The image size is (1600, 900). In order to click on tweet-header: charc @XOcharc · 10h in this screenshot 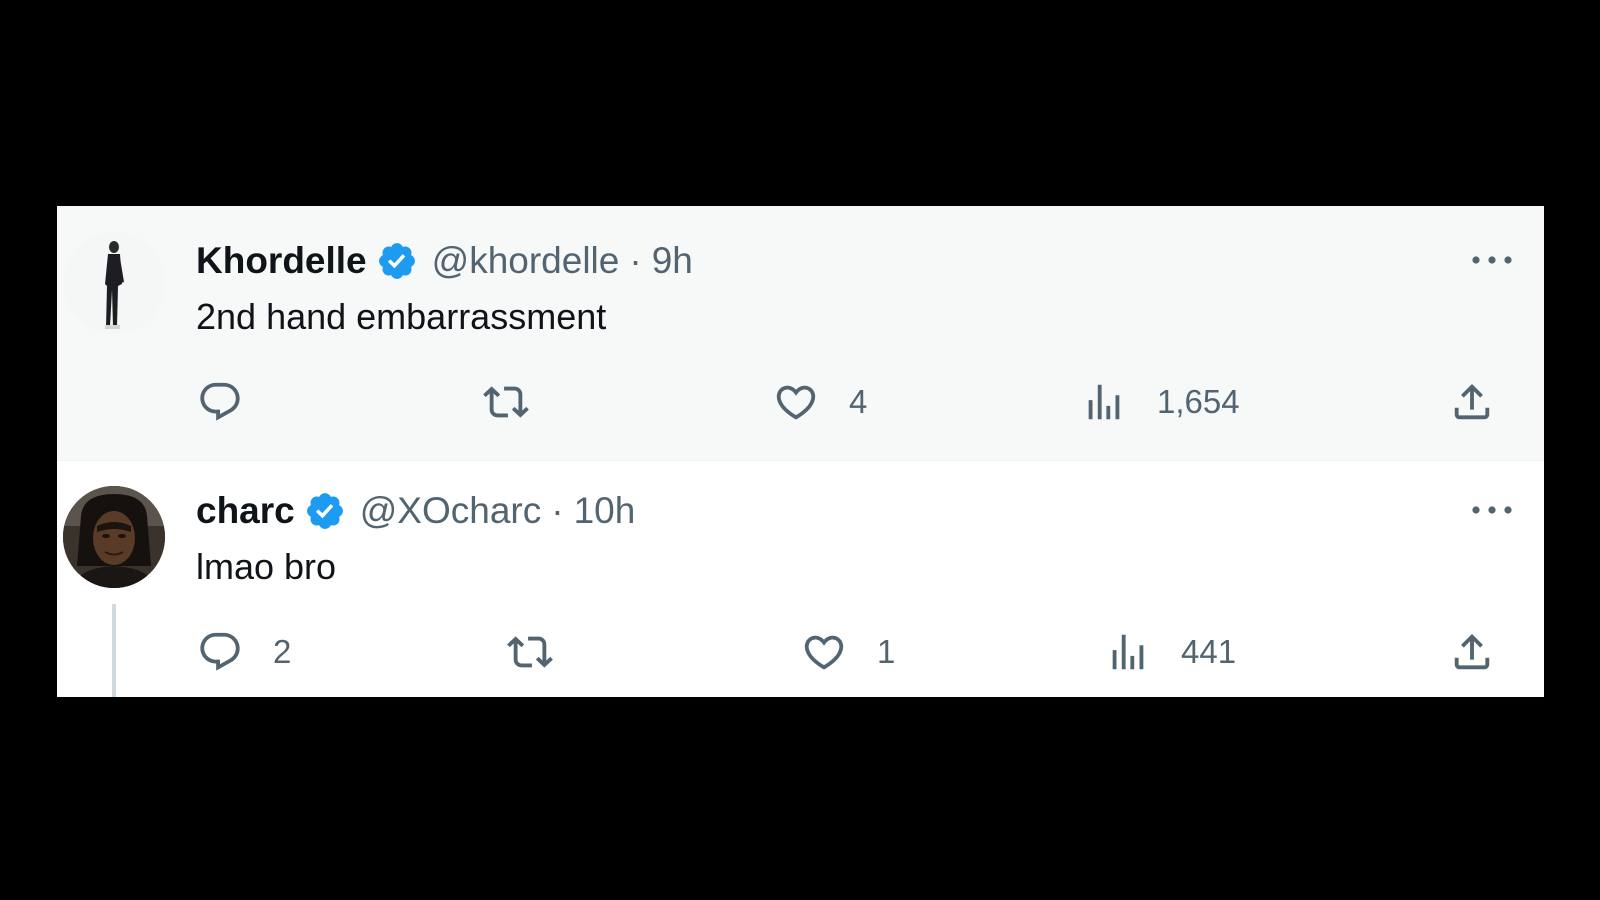, I will do `click(415, 511)`.